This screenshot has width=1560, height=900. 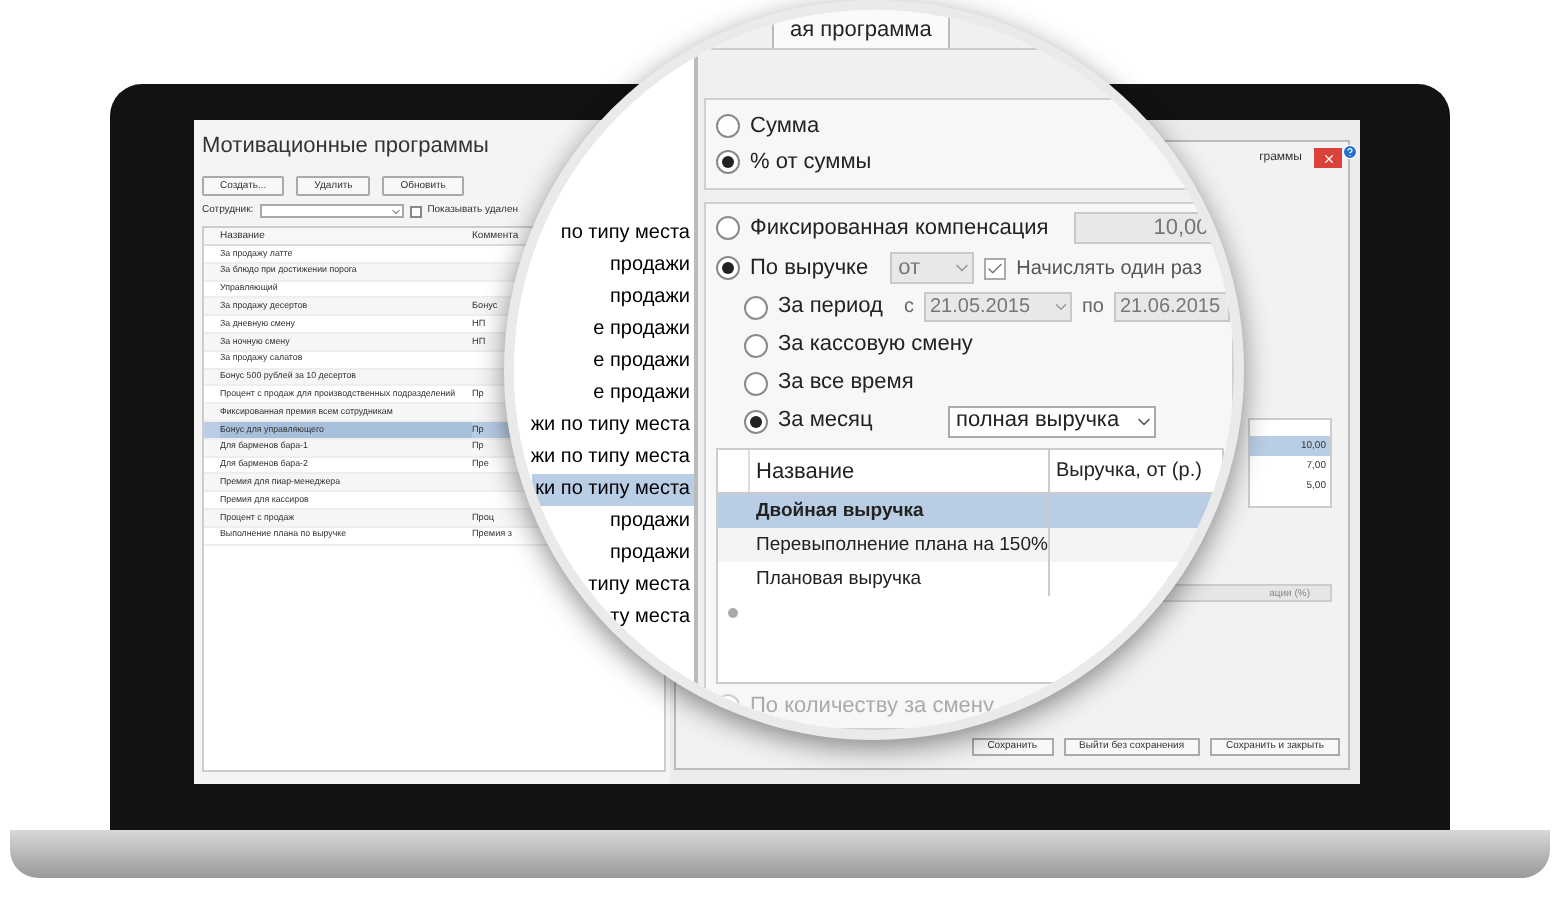 I want to click on radio-label: За месяц, so click(x=826, y=421).